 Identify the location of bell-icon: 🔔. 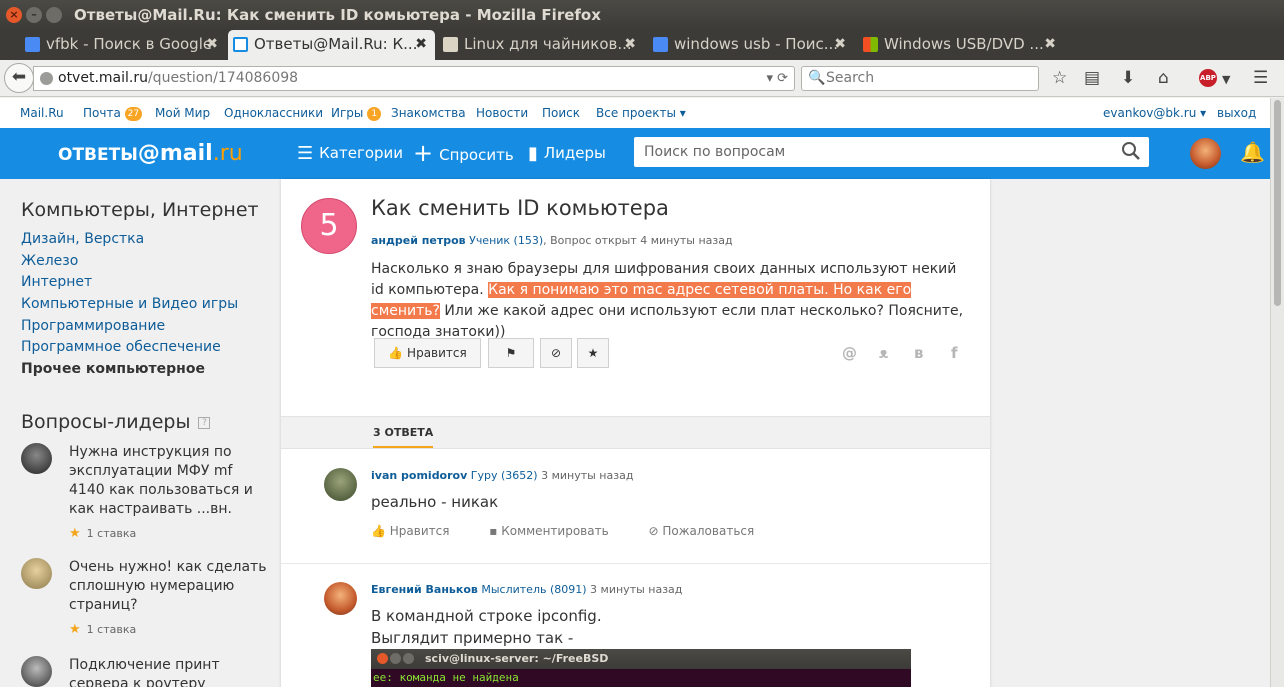
(1252, 152).